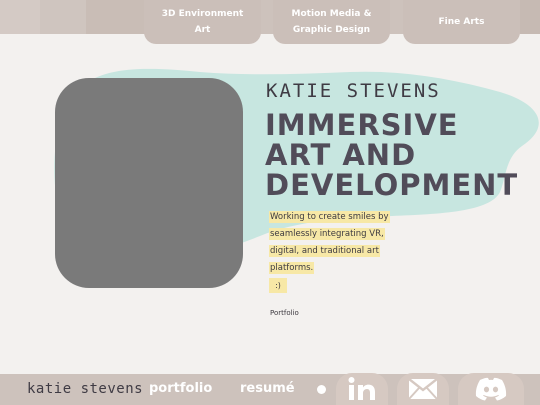 Image resolution: width=540 pixels, height=405 pixels. I want to click on description-line: seamlessly integrating VR,, so click(334, 234).